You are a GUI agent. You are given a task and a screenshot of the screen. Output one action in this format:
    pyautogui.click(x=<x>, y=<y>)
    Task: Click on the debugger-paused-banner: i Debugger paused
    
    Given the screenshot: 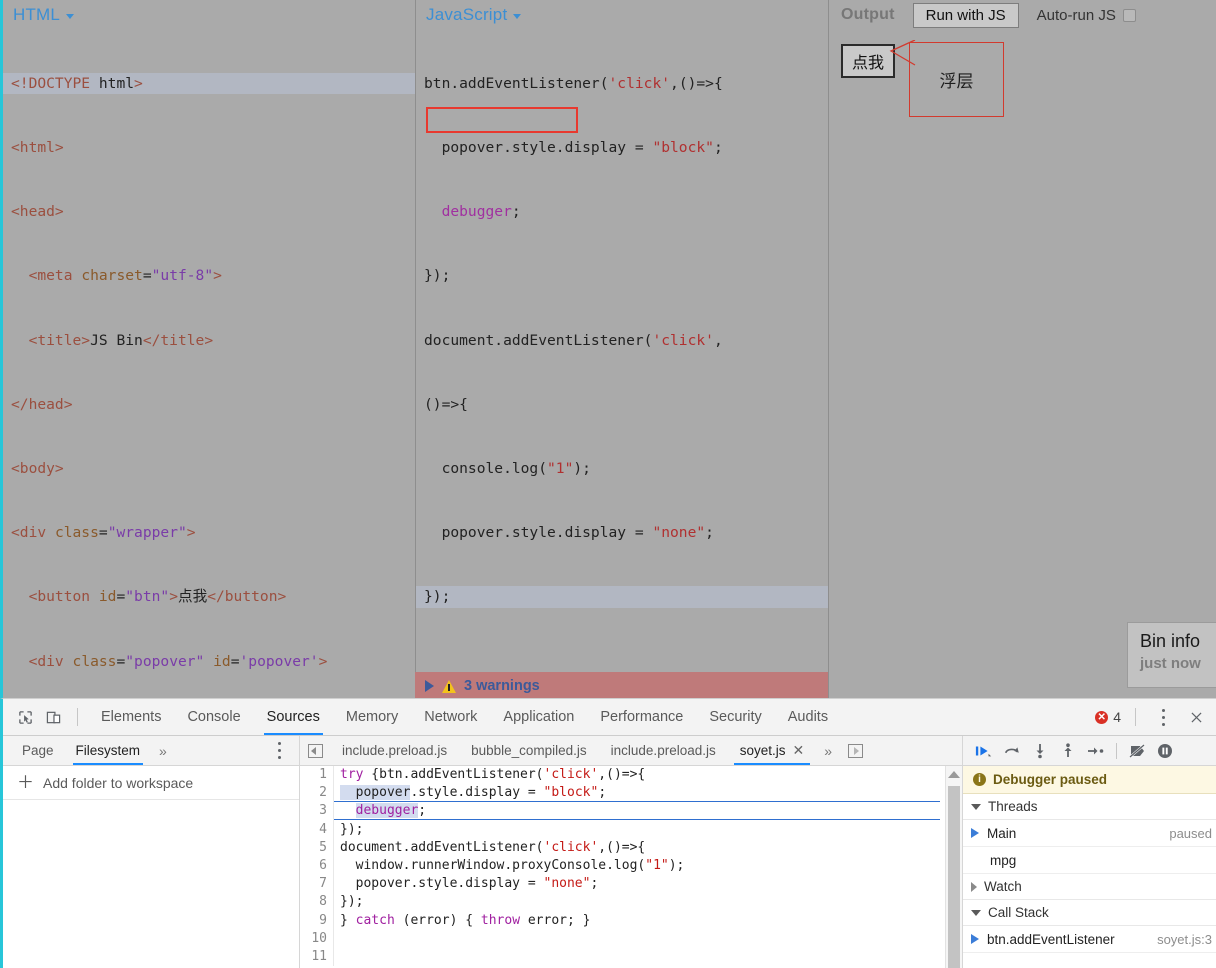 What is the action you would take?
    pyautogui.click(x=1089, y=780)
    